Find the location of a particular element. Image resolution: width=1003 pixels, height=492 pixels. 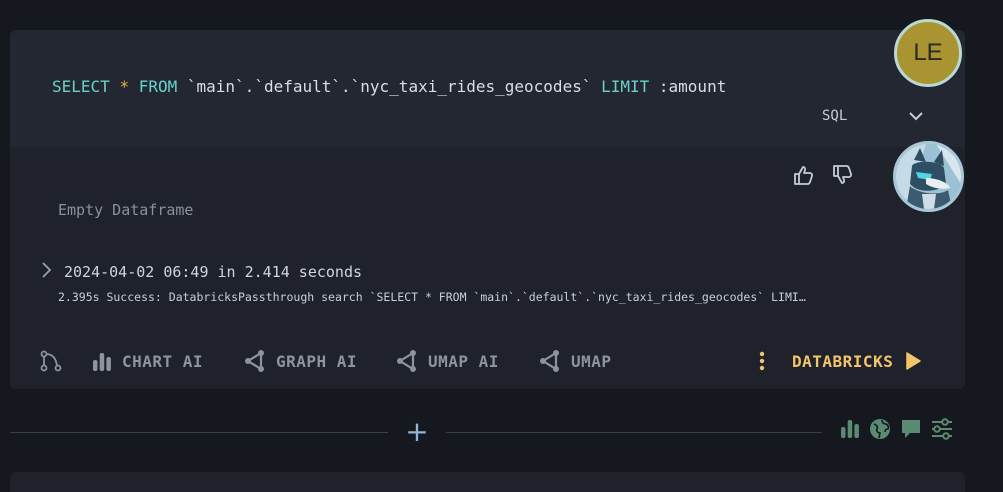

thumbs-up-icon is located at coordinates (805, 175).